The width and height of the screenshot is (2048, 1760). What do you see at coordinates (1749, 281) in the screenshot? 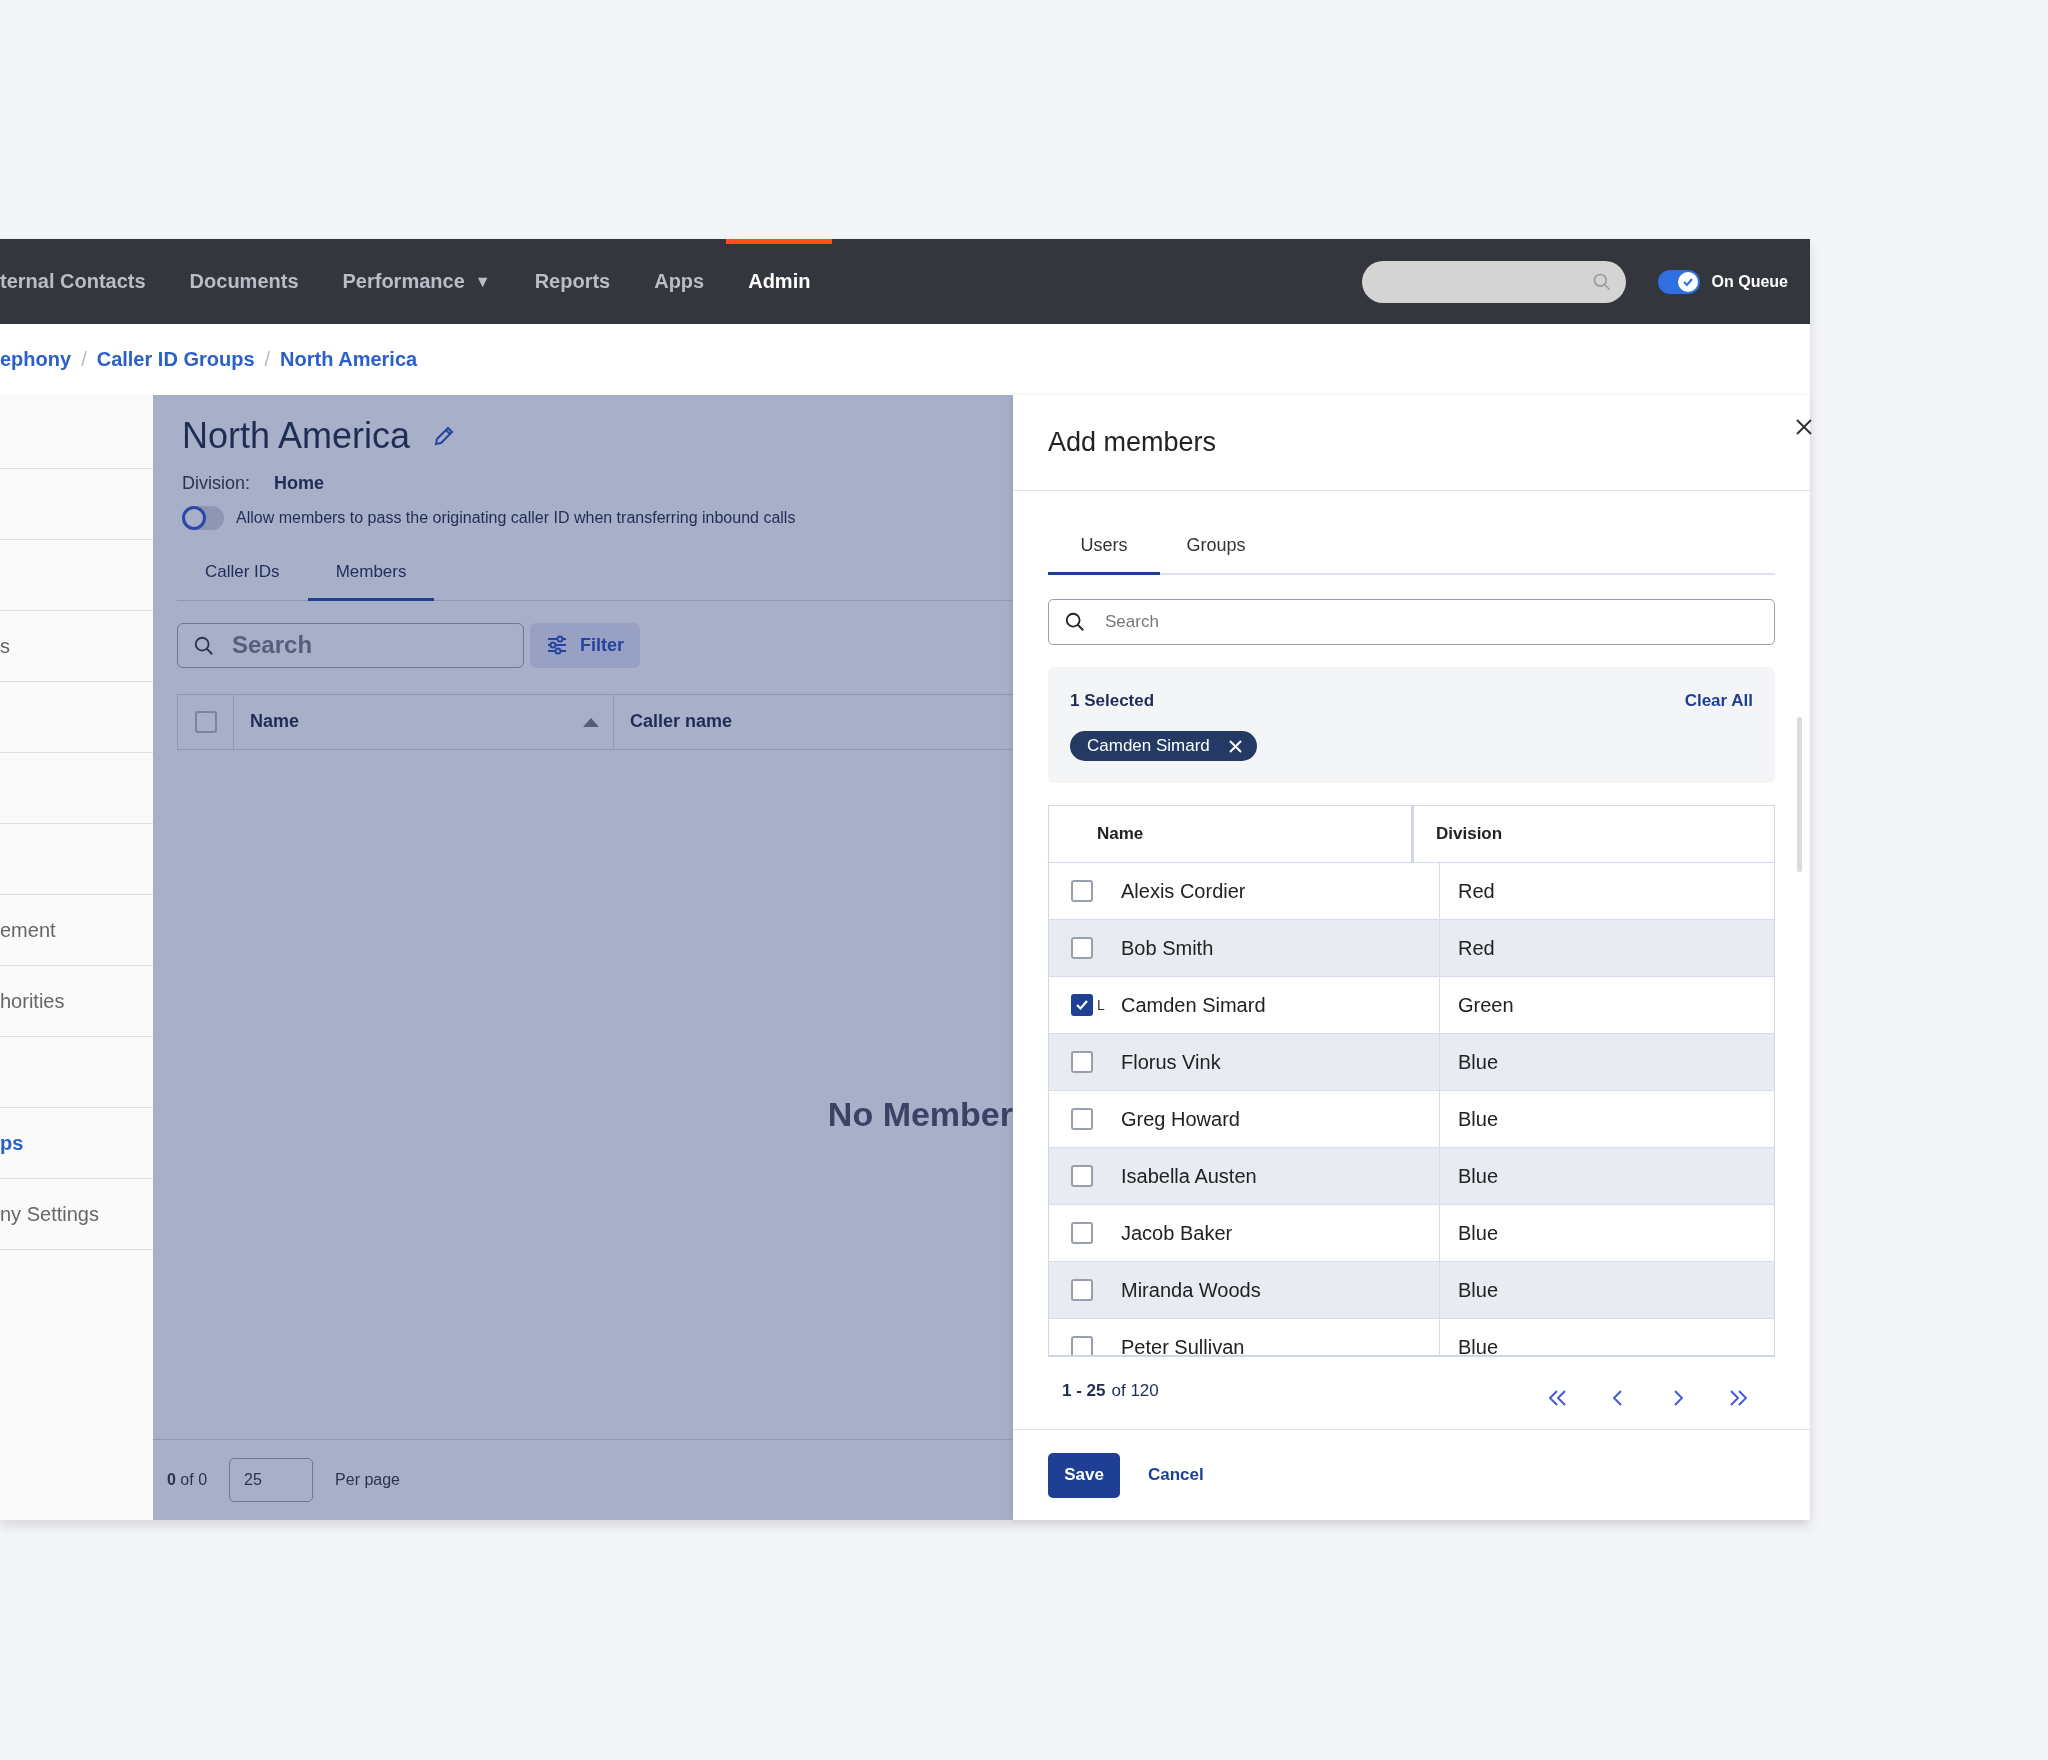
I see `queue-label: On Queue` at bounding box center [1749, 281].